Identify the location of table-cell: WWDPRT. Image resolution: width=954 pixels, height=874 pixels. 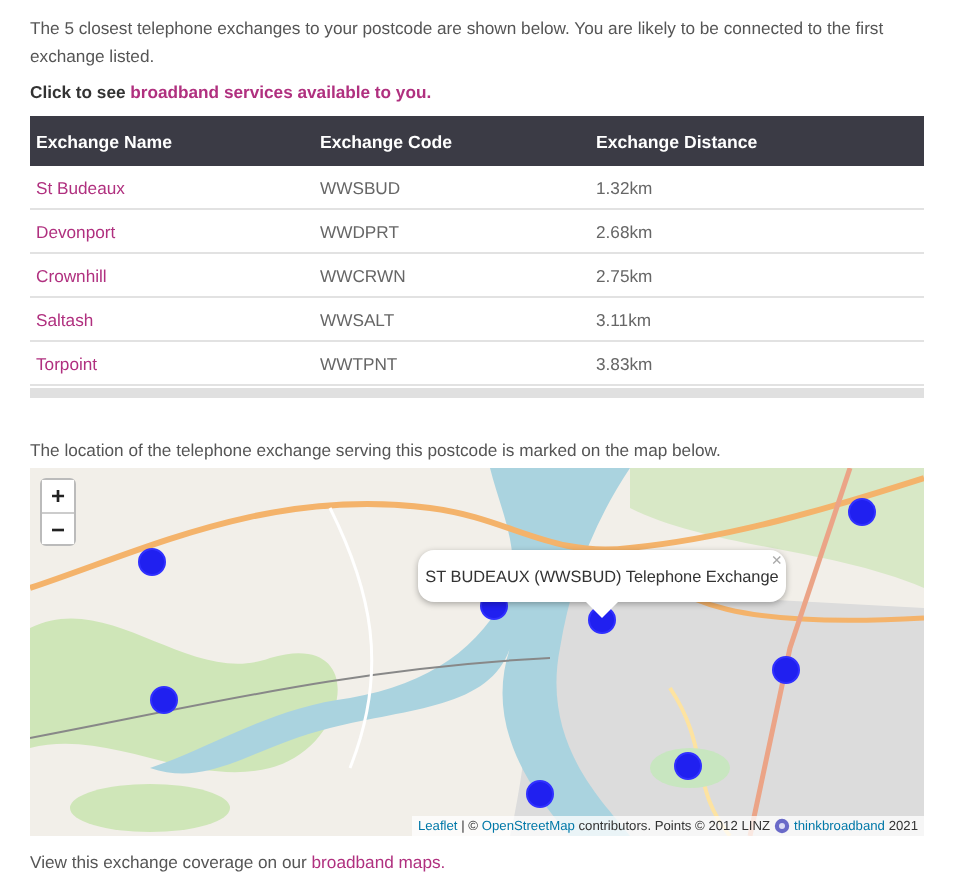
(359, 231).